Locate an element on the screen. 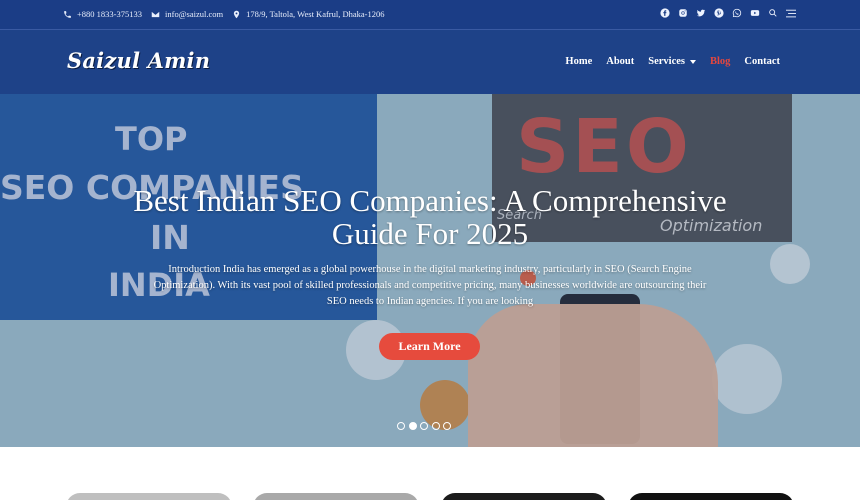 The height and width of the screenshot is (500, 860). nav-blog: Blog is located at coordinates (720, 61).